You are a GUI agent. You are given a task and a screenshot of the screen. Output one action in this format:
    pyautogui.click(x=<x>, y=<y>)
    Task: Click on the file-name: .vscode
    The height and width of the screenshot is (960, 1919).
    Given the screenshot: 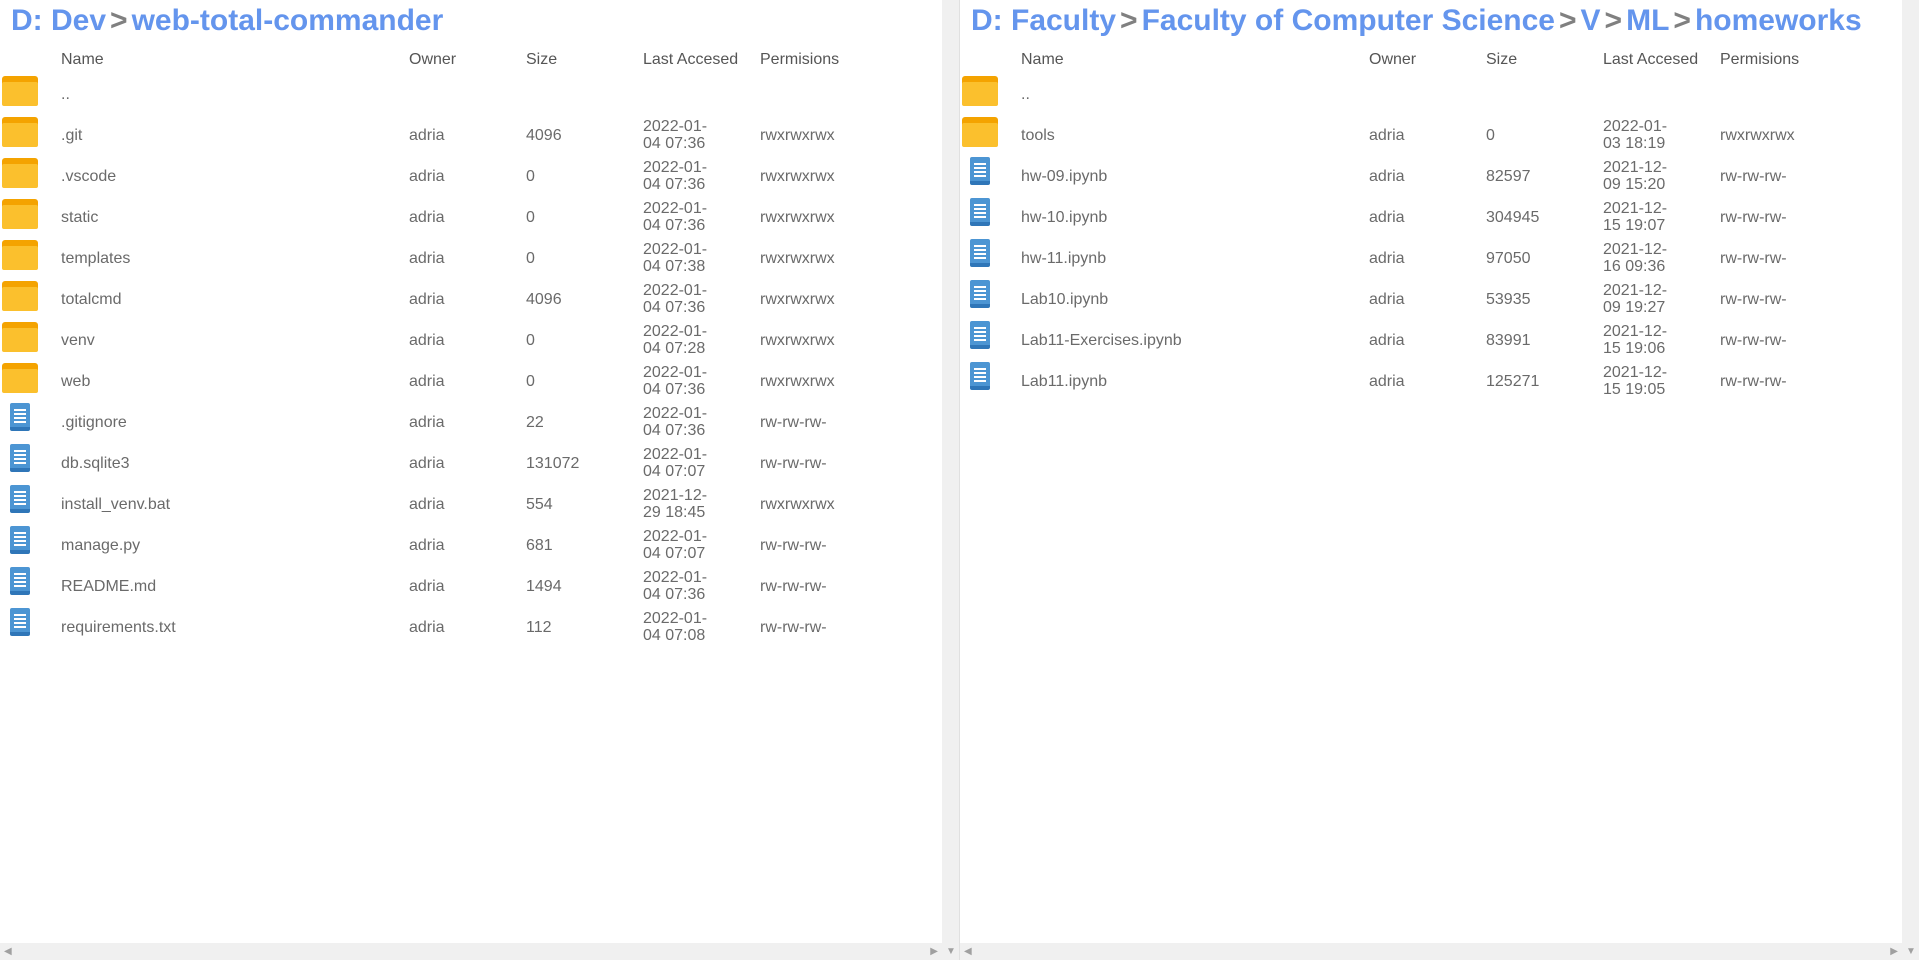 What is the action you would take?
    pyautogui.click(x=89, y=176)
    